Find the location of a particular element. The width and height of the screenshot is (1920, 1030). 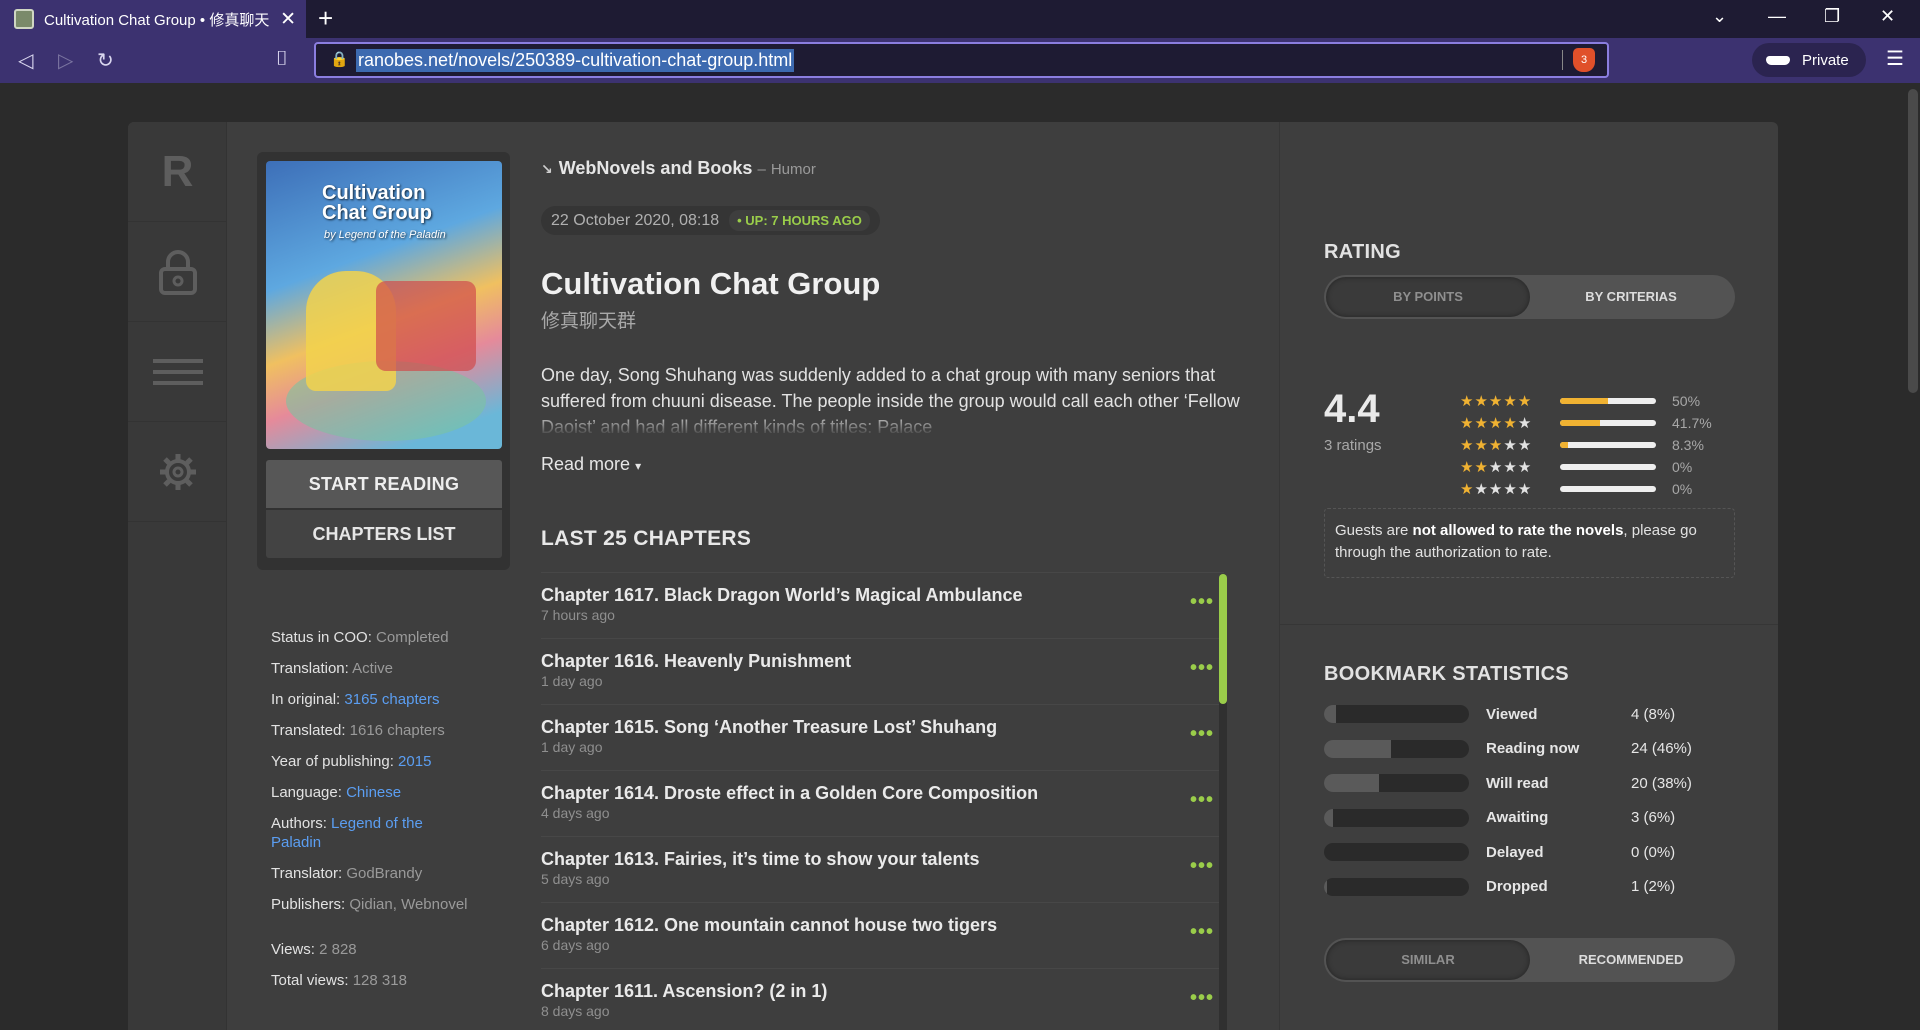

browser-tab: Cultivation Chat Group • 修真聊天 ✕ is located at coordinates (153, 19).